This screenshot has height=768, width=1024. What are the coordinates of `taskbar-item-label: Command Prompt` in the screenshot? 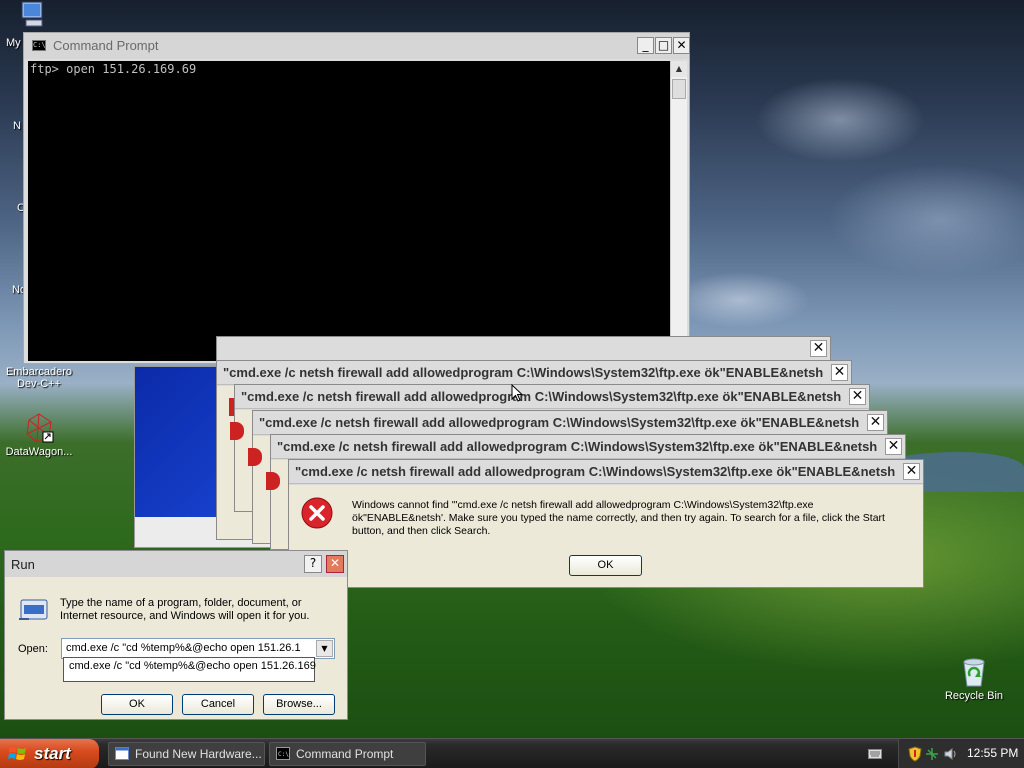 It's located at (345, 754).